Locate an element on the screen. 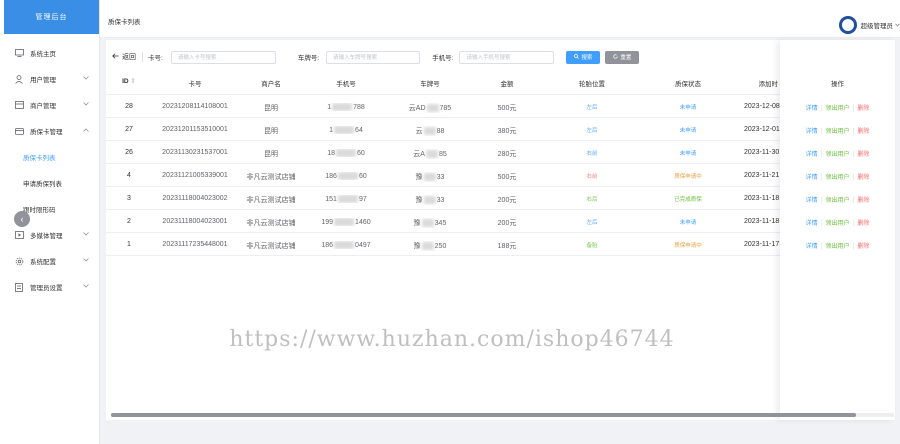 This screenshot has height=444, width=900. phone-search-input: 请输入手机号搜索 is located at coordinates (507, 57).